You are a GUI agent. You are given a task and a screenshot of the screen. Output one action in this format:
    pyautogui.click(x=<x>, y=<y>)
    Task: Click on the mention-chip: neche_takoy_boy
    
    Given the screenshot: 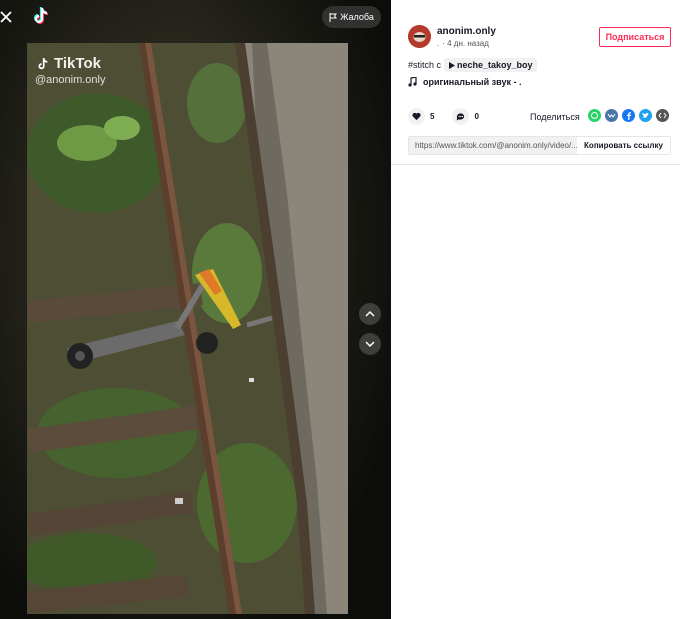 What is the action you would take?
    pyautogui.click(x=490, y=65)
    